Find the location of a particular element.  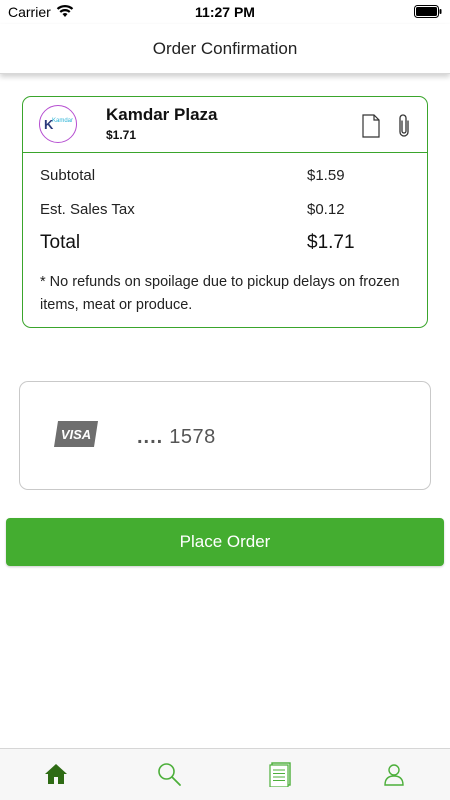

place-order-button: Place Order is located at coordinates (225, 542).